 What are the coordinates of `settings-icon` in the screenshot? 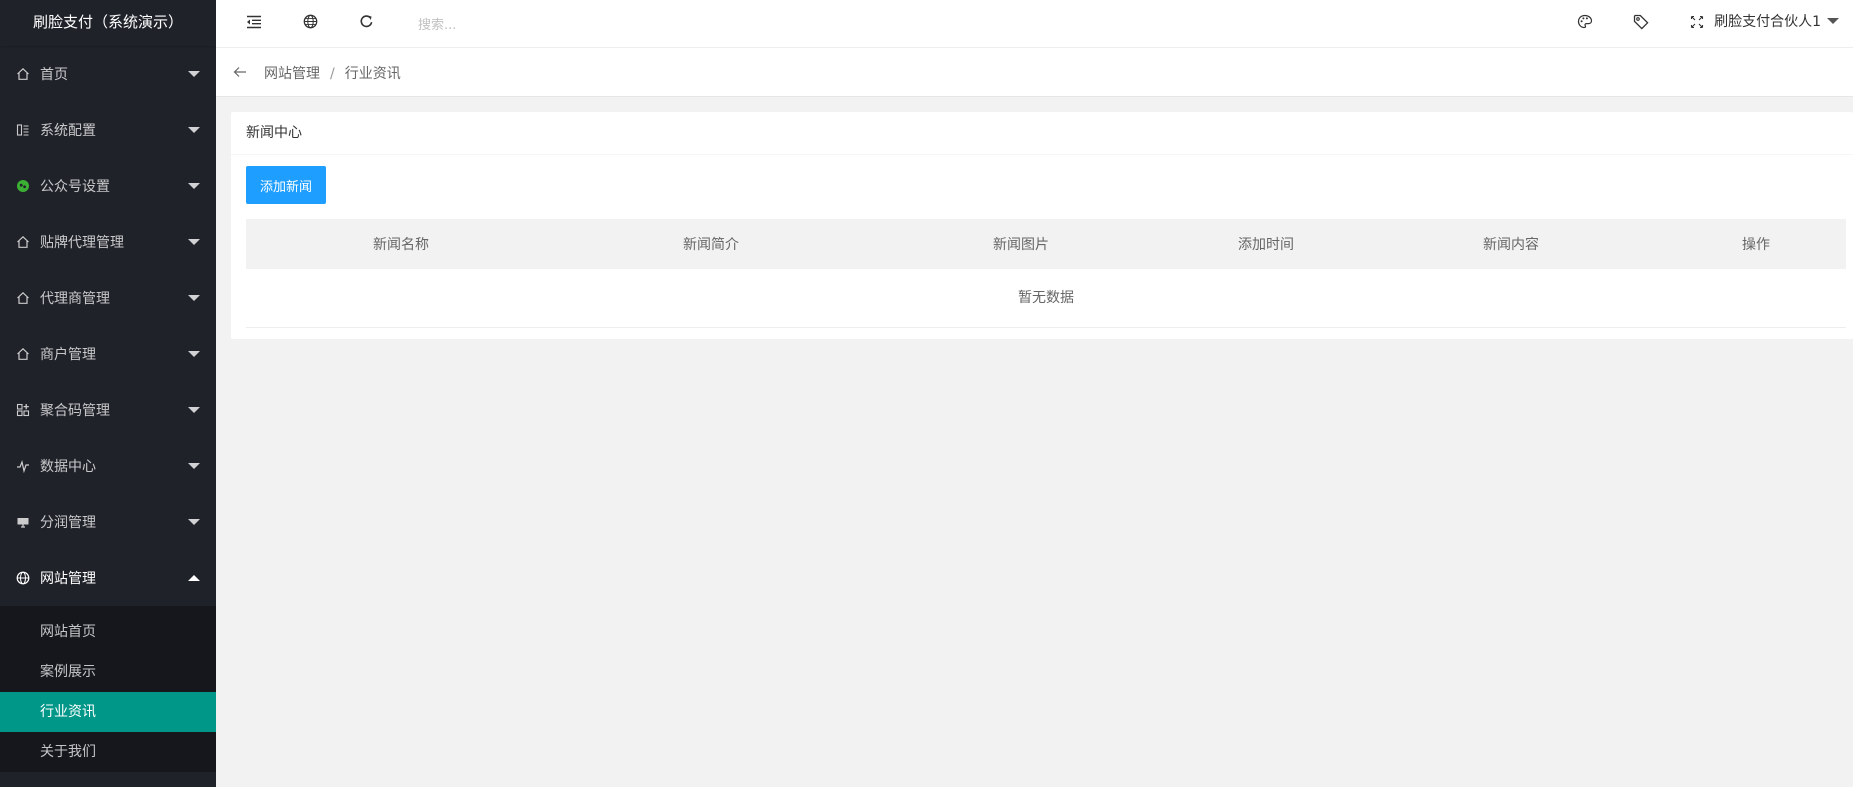 It's located at (23, 130).